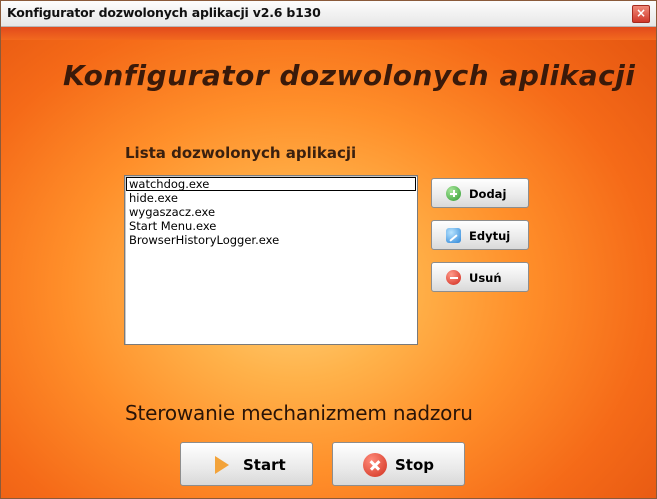  I want to click on stop-button: Stop, so click(398, 464).